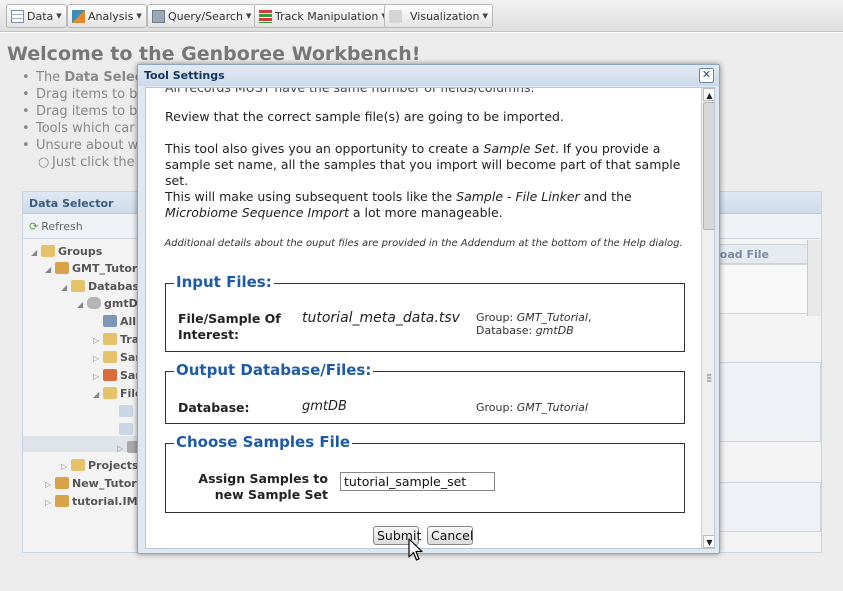 The image size is (843, 591). Describe the element at coordinates (78, 128) in the screenshot. I see `bullet-item: • Tools which car` at that location.